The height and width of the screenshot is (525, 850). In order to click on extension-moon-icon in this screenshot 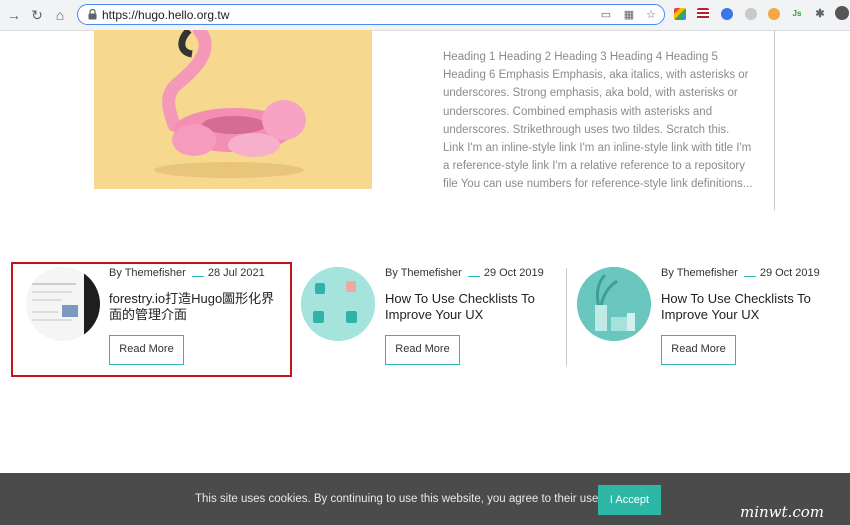, I will do `click(751, 14)`.